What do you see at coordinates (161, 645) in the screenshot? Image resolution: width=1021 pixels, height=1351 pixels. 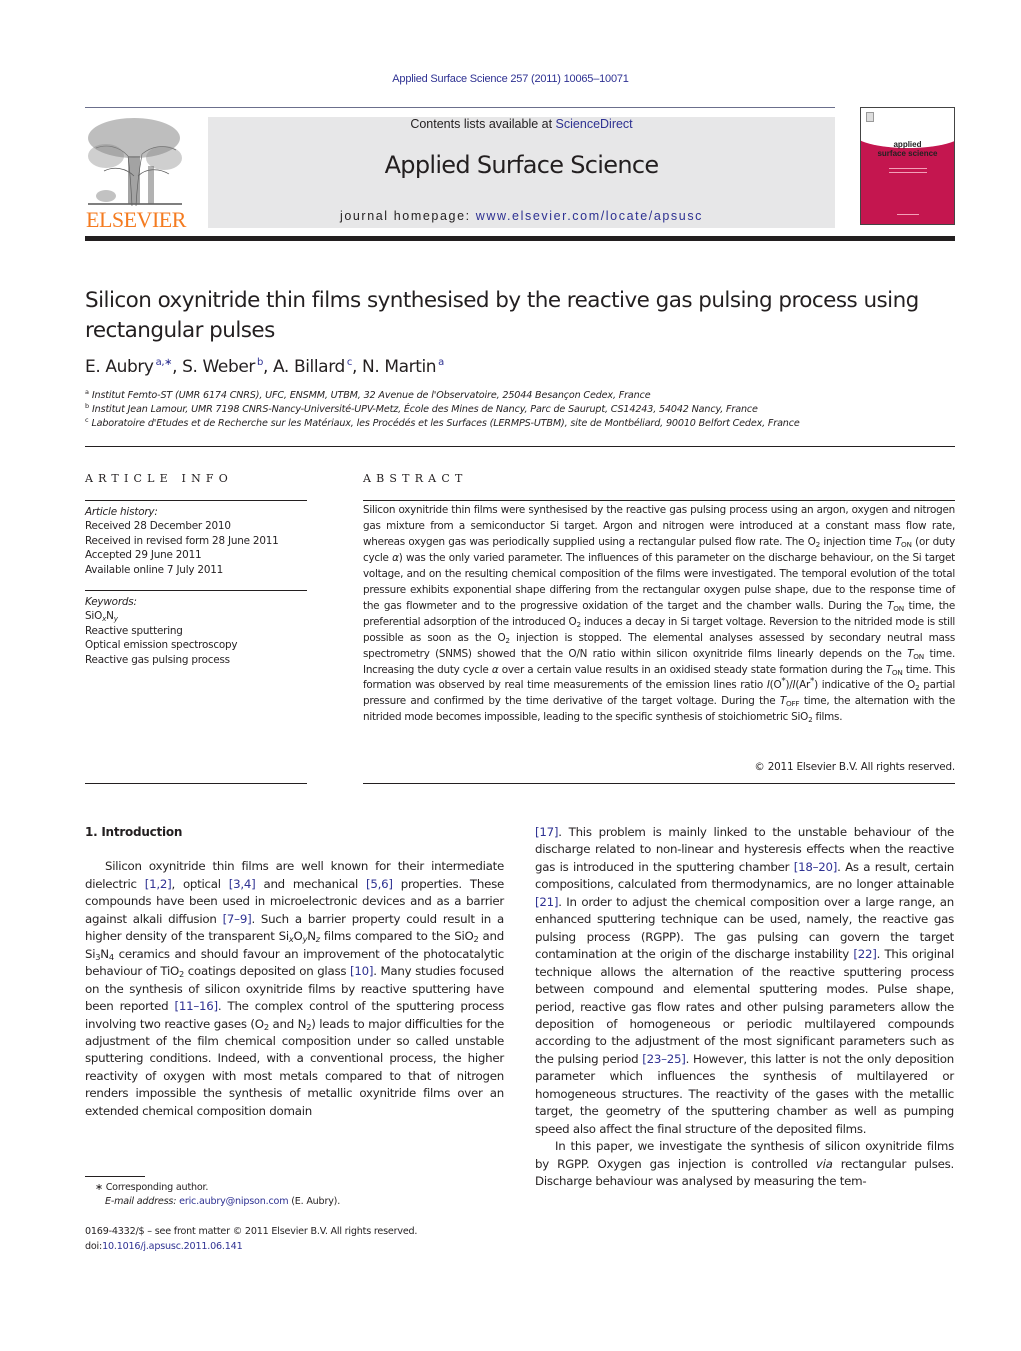 I see `keyword-item: Optical emission spectroscopy` at bounding box center [161, 645].